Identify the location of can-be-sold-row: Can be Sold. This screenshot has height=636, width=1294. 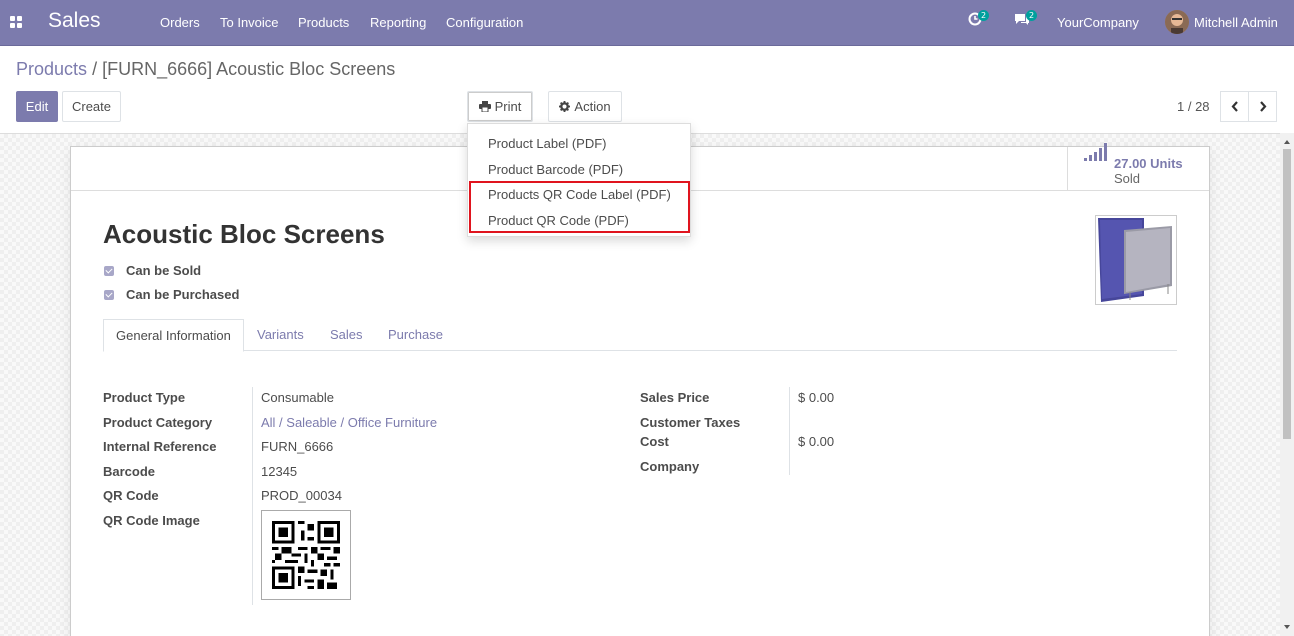
(152, 270).